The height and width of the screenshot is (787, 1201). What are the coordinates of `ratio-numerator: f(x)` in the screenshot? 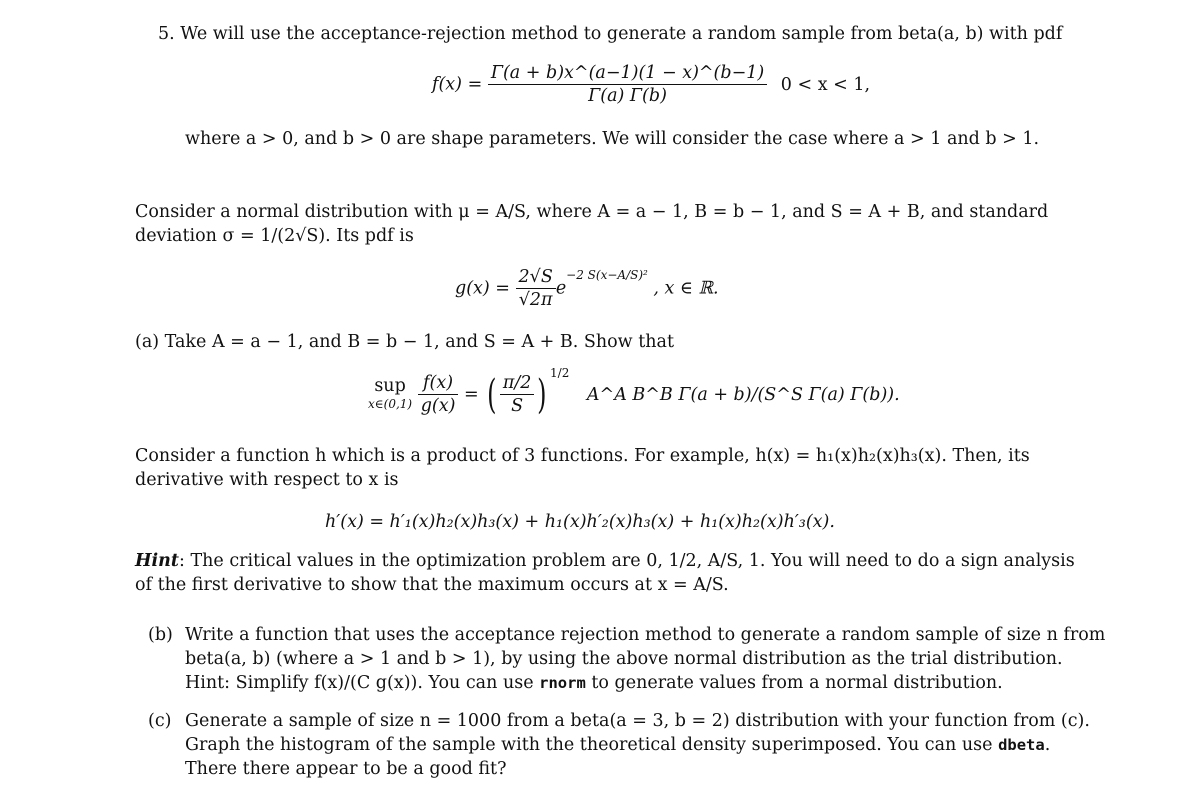 It's located at (438, 383).